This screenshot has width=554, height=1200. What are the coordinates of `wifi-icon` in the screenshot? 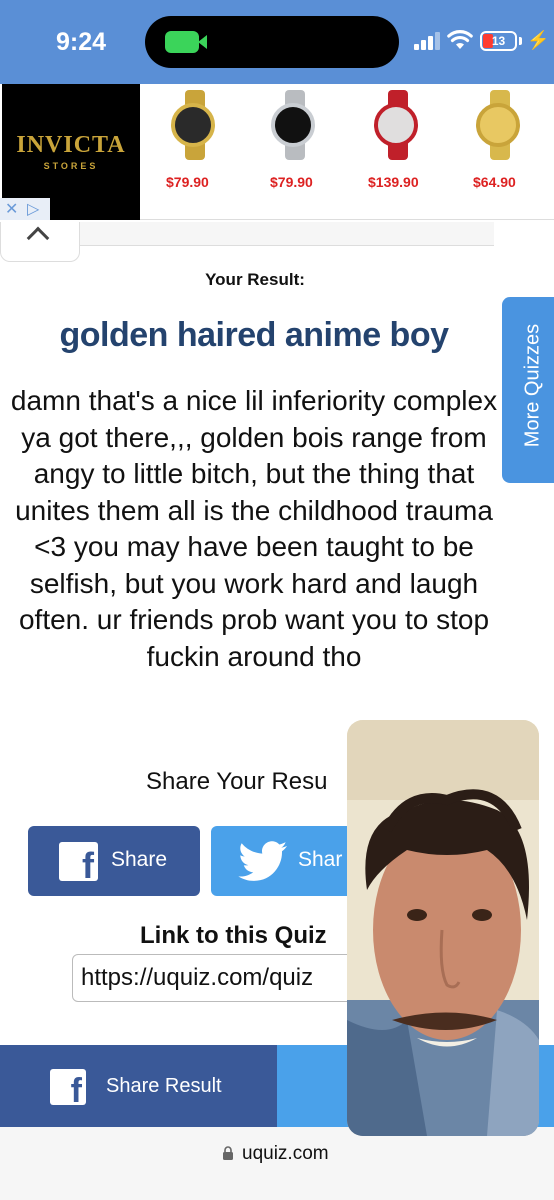 It's located at (460, 39).